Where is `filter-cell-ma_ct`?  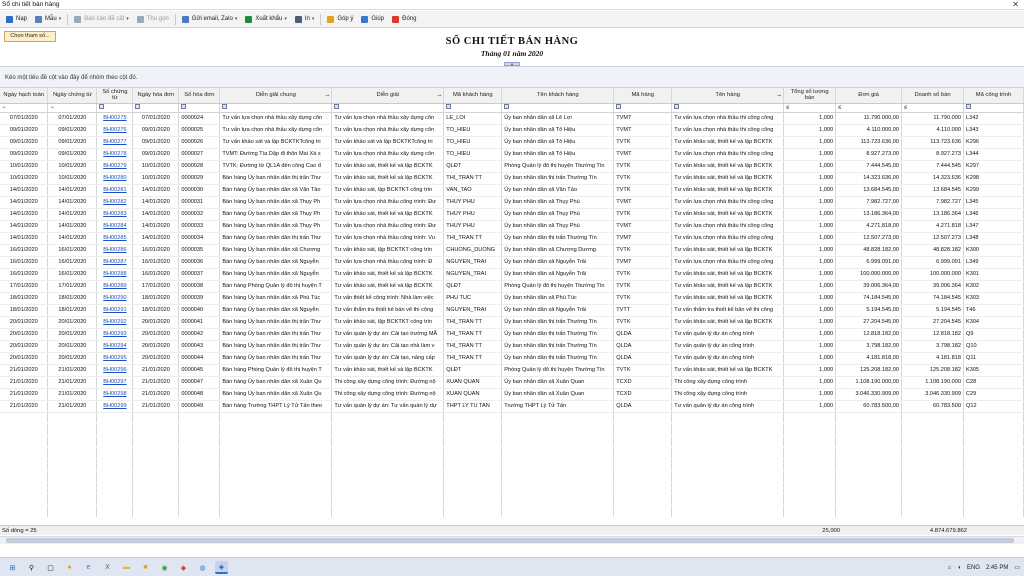 filter-cell-ma_ct is located at coordinates (993, 108).